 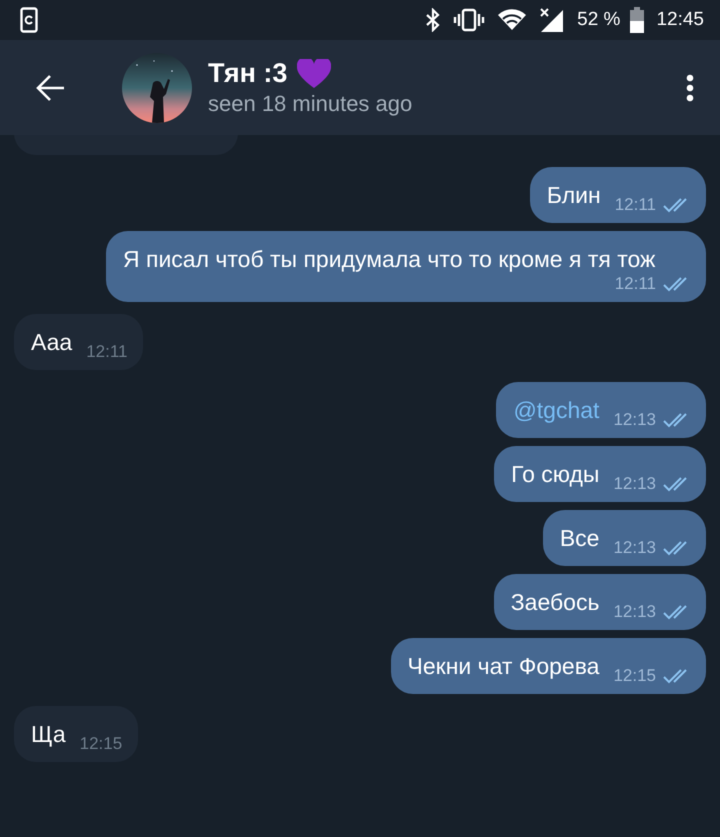 What do you see at coordinates (512, 20) in the screenshot?
I see `wifi-icon` at bounding box center [512, 20].